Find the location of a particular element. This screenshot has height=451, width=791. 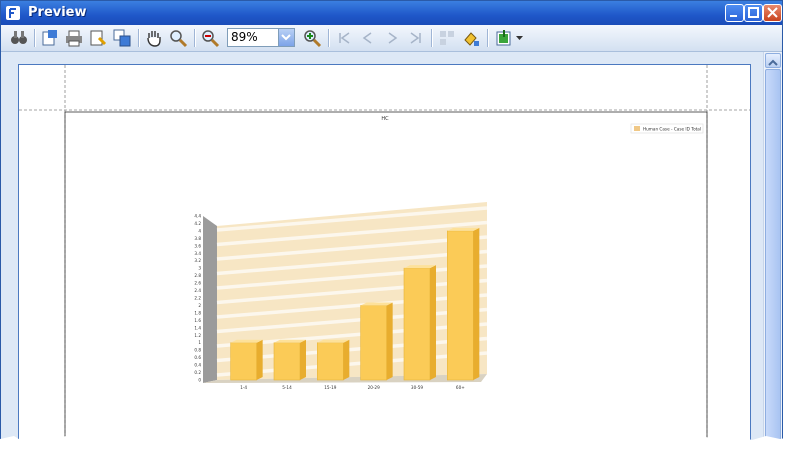

vertical-scrollbar is located at coordinates (772, 247).